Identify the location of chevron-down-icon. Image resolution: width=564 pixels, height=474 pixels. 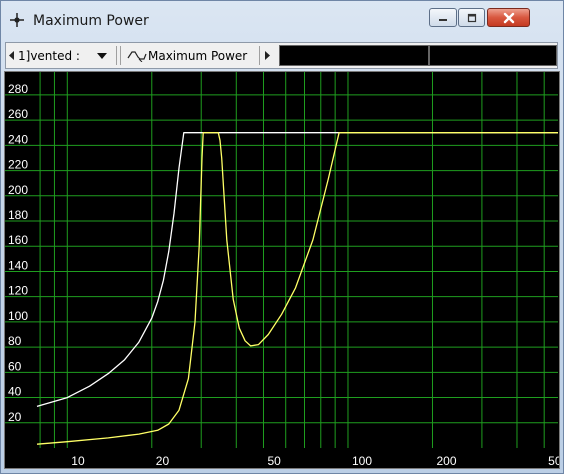
(102, 56).